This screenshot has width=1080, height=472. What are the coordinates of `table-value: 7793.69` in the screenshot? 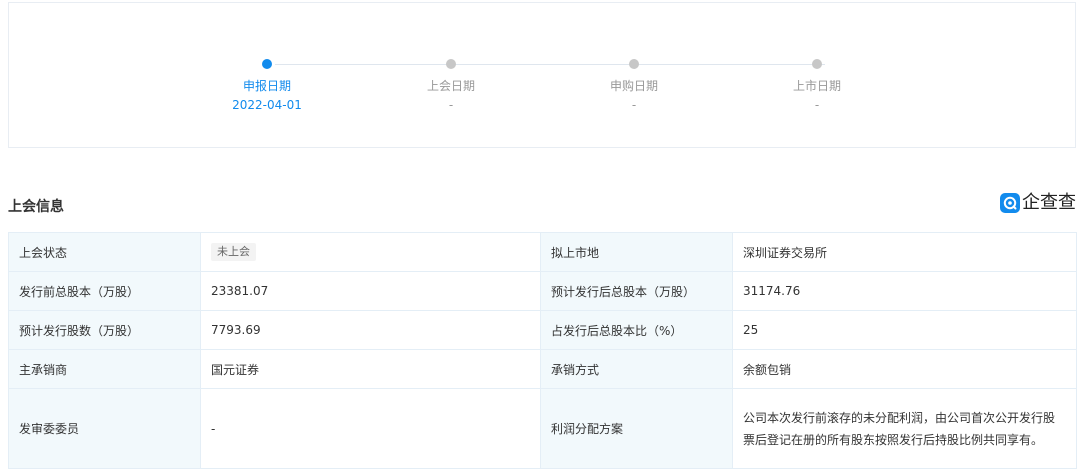 It's located at (370, 330).